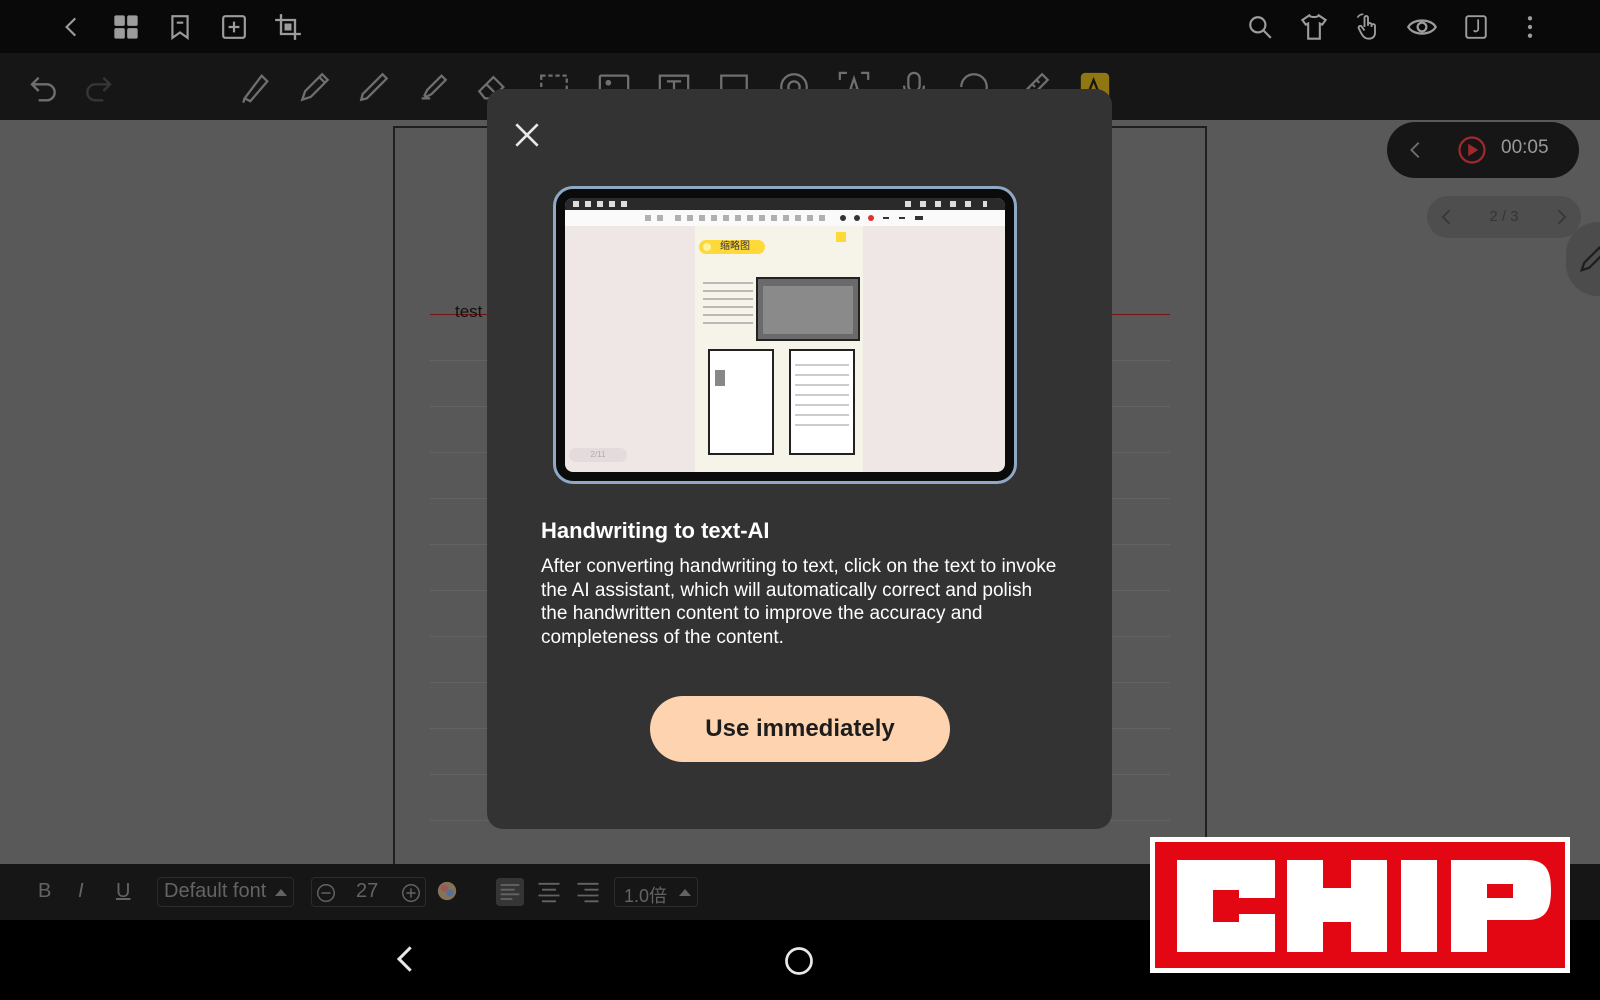 The height and width of the screenshot is (1000, 1600). What do you see at coordinates (598, 454) in the screenshot?
I see `preview-page-indicator: 2/11` at bounding box center [598, 454].